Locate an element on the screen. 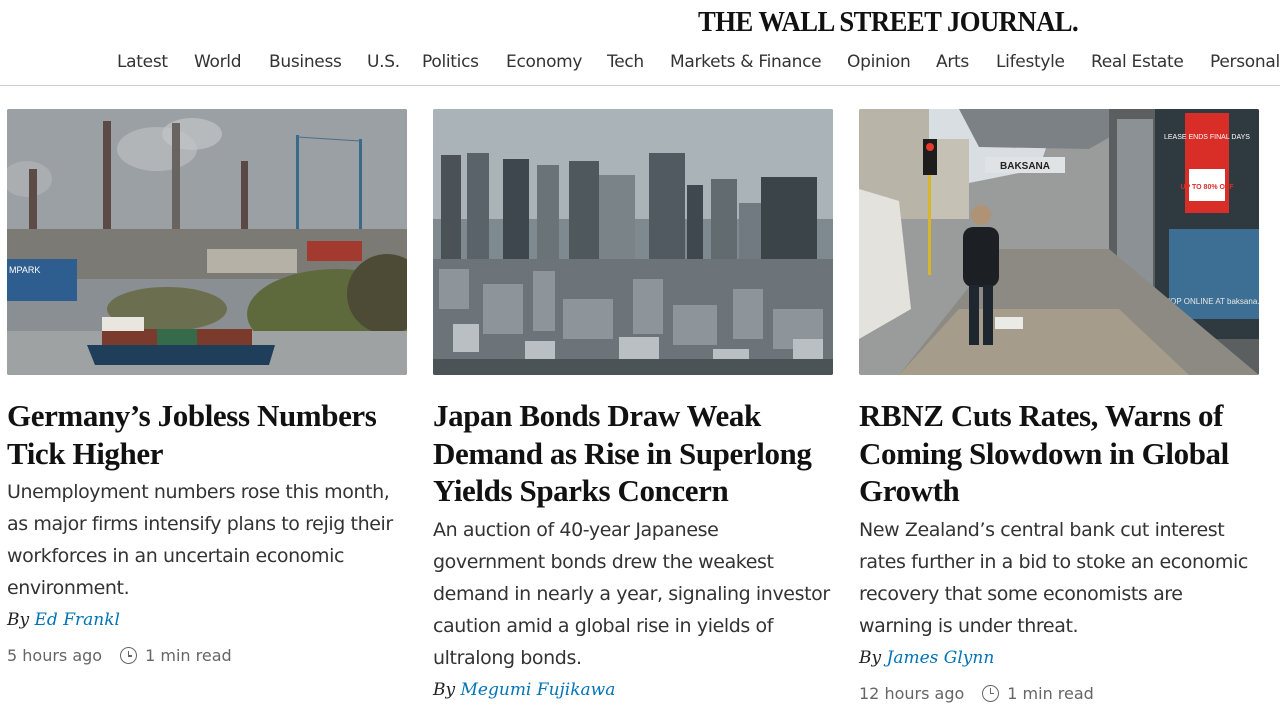 This screenshot has height=715, width=1280. nav-item-world: World is located at coordinates (218, 62).